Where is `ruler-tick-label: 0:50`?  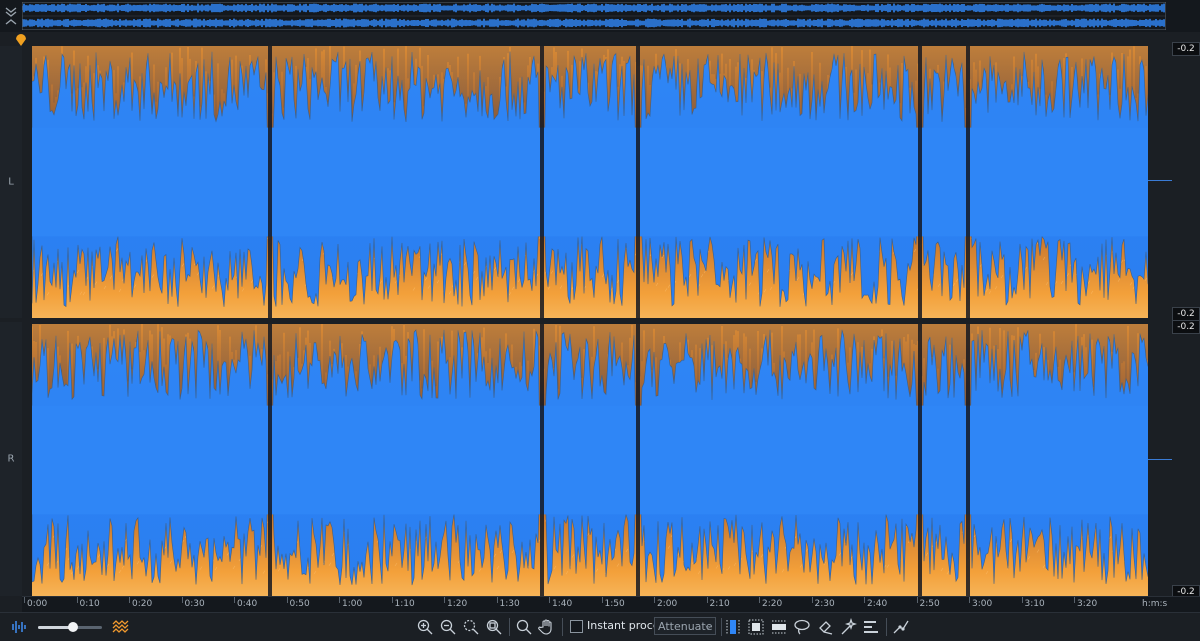
ruler-tick-label: 0:50 is located at coordinates (299, 604).